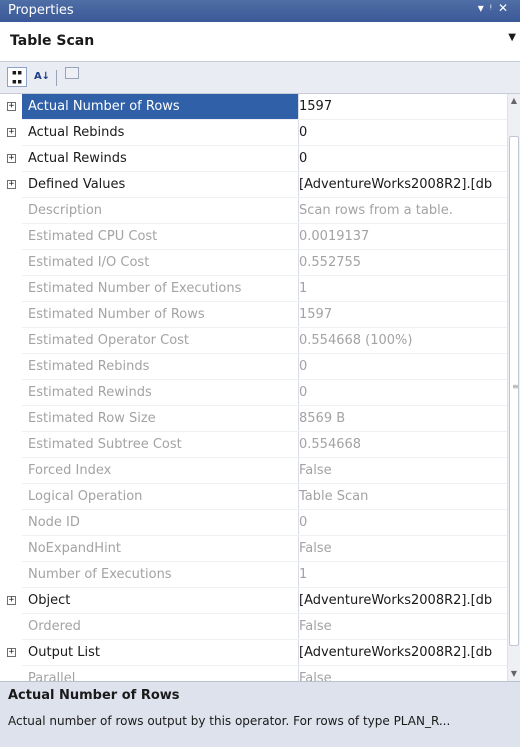  I want to click on property-name: Parallel, so click(160, 673).